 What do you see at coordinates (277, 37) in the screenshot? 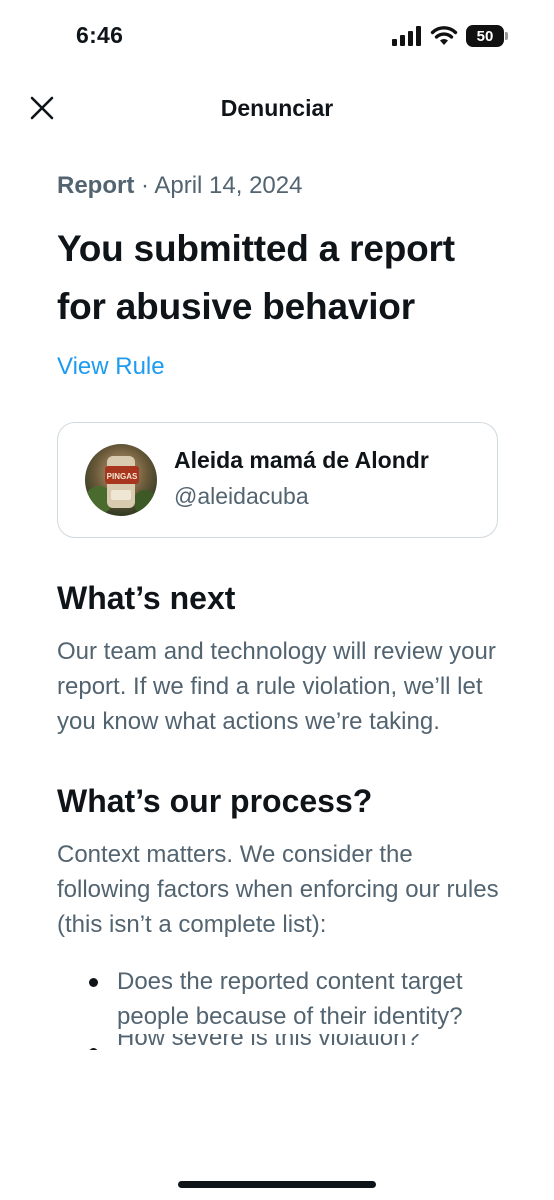
I see `status-bar: 6:46 50` at bounding box center [277, 37].